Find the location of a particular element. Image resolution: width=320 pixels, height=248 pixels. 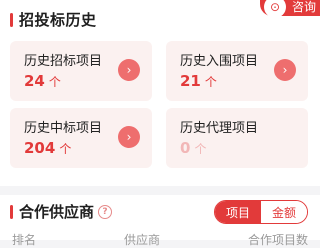

partners-title-text: 合作供应商 is located at coordinates (57, 212).